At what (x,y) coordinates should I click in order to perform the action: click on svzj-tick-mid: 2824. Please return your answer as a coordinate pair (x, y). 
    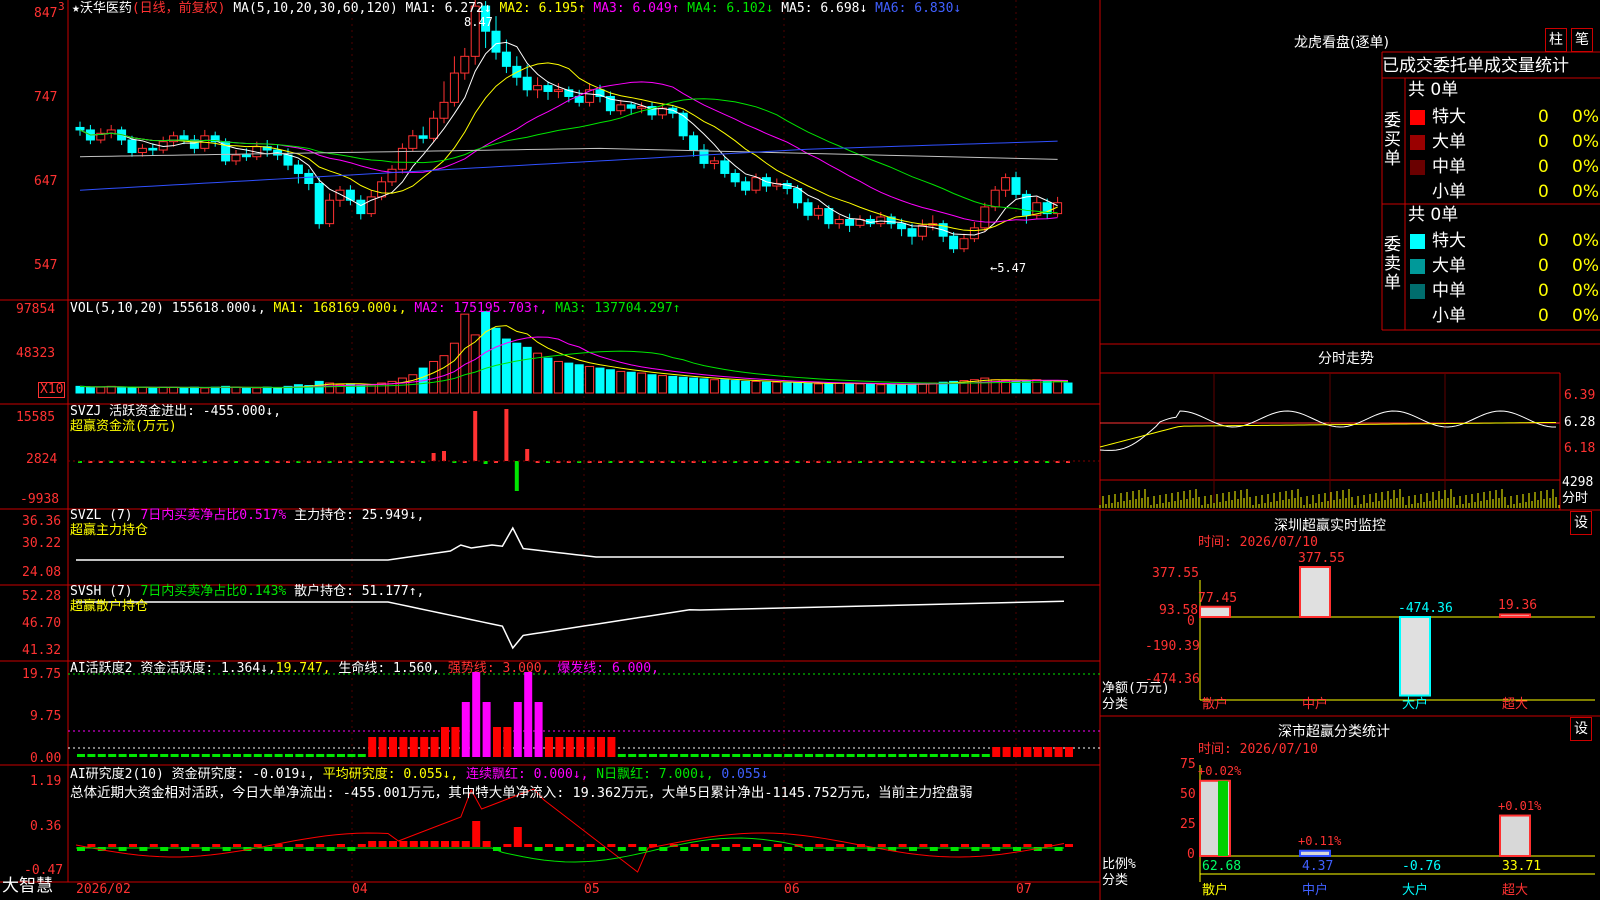
    Looking at the image, I should click on (42, 459).